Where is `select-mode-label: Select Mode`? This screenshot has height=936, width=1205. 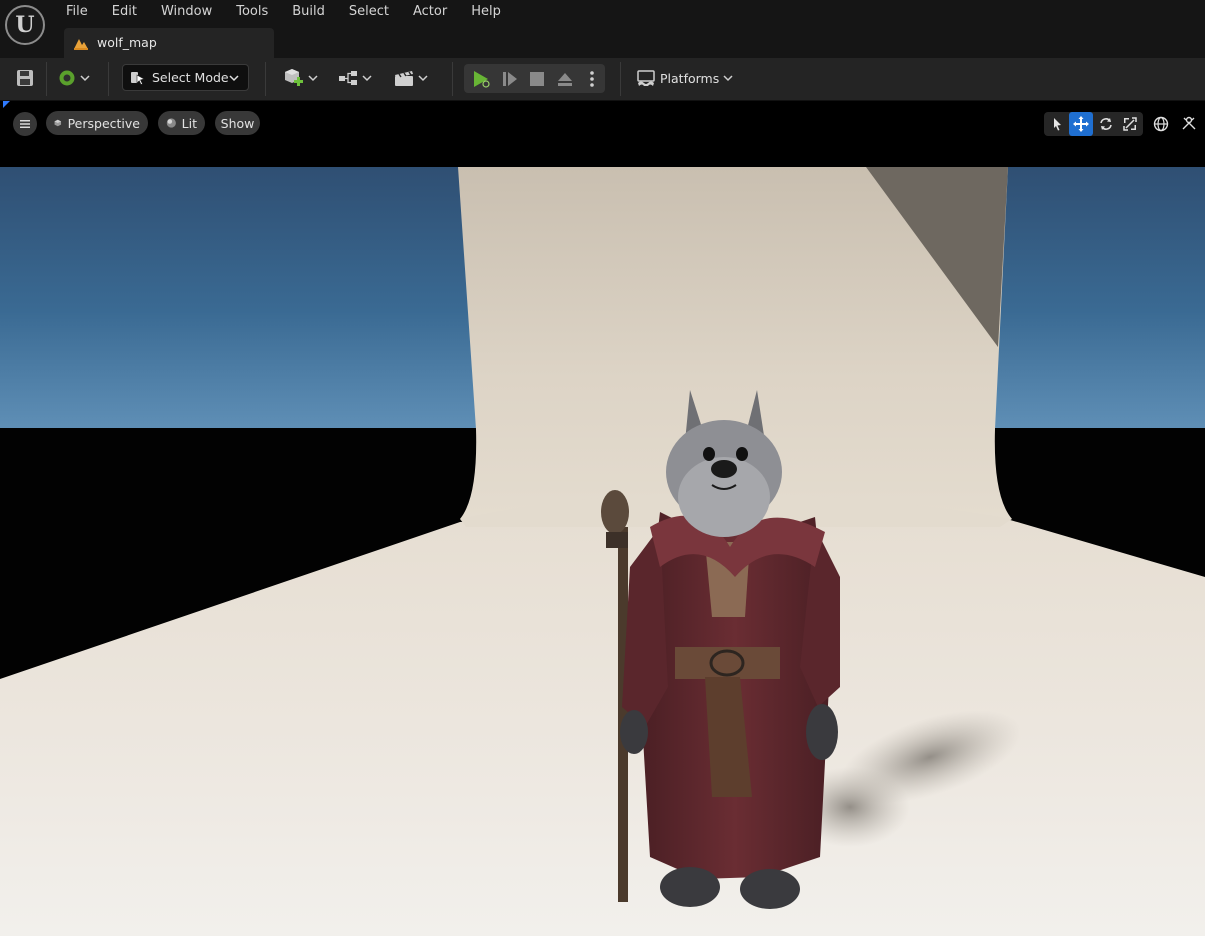
select-mode-label: Select Mode is located at coordinates (190, 77).